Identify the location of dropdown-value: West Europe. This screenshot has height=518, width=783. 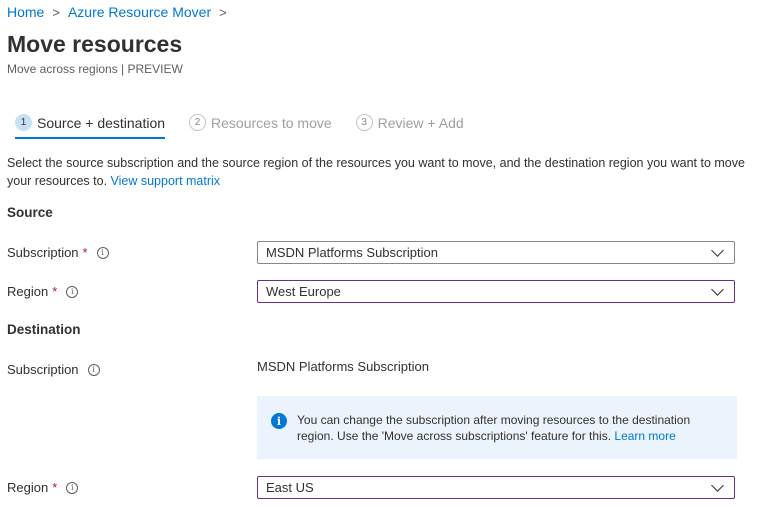
(303, 291).